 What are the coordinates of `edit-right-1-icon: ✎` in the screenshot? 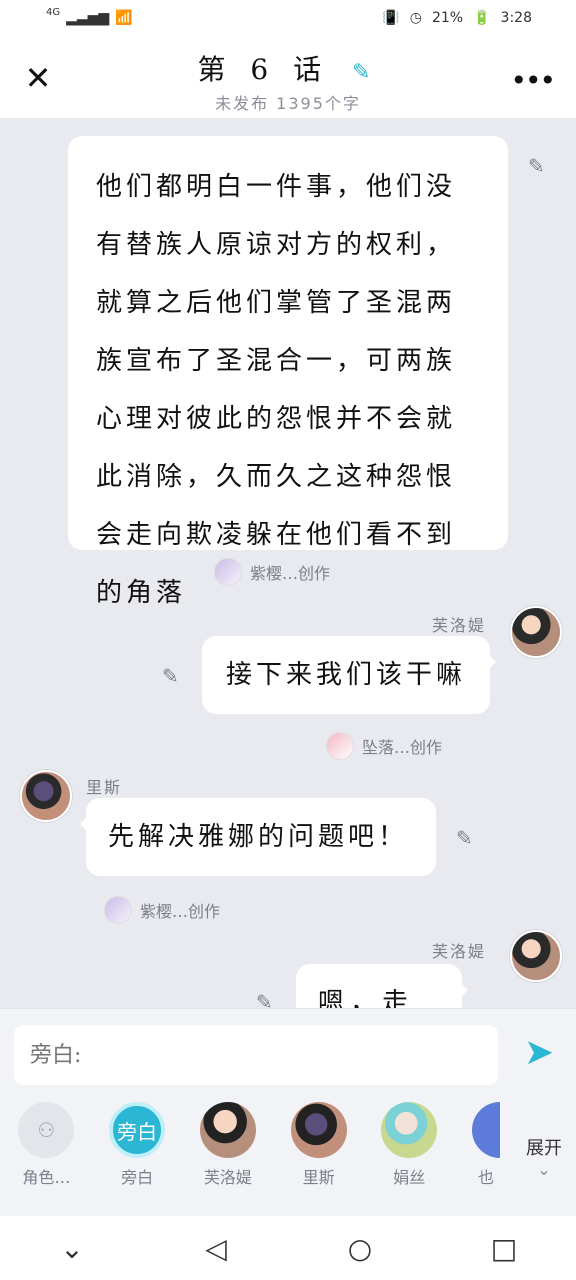 It's located at (170, 676).